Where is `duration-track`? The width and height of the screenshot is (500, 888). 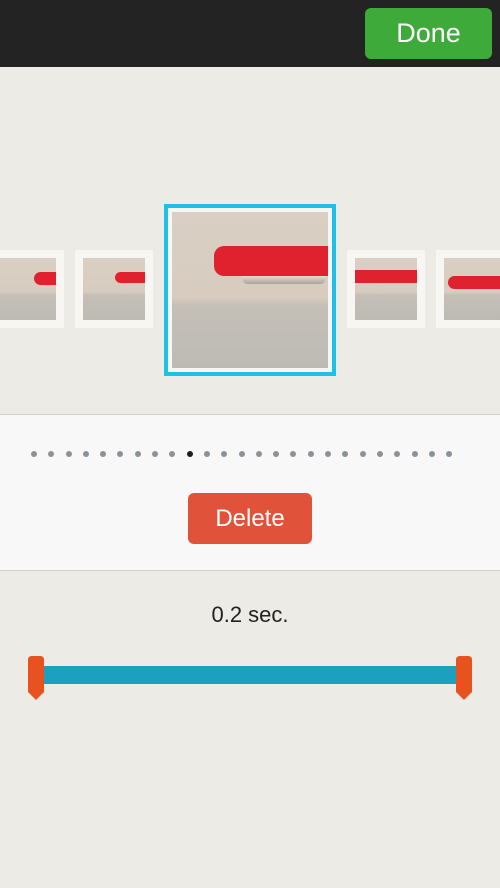
duration-track is located at coordinates (250, 675).